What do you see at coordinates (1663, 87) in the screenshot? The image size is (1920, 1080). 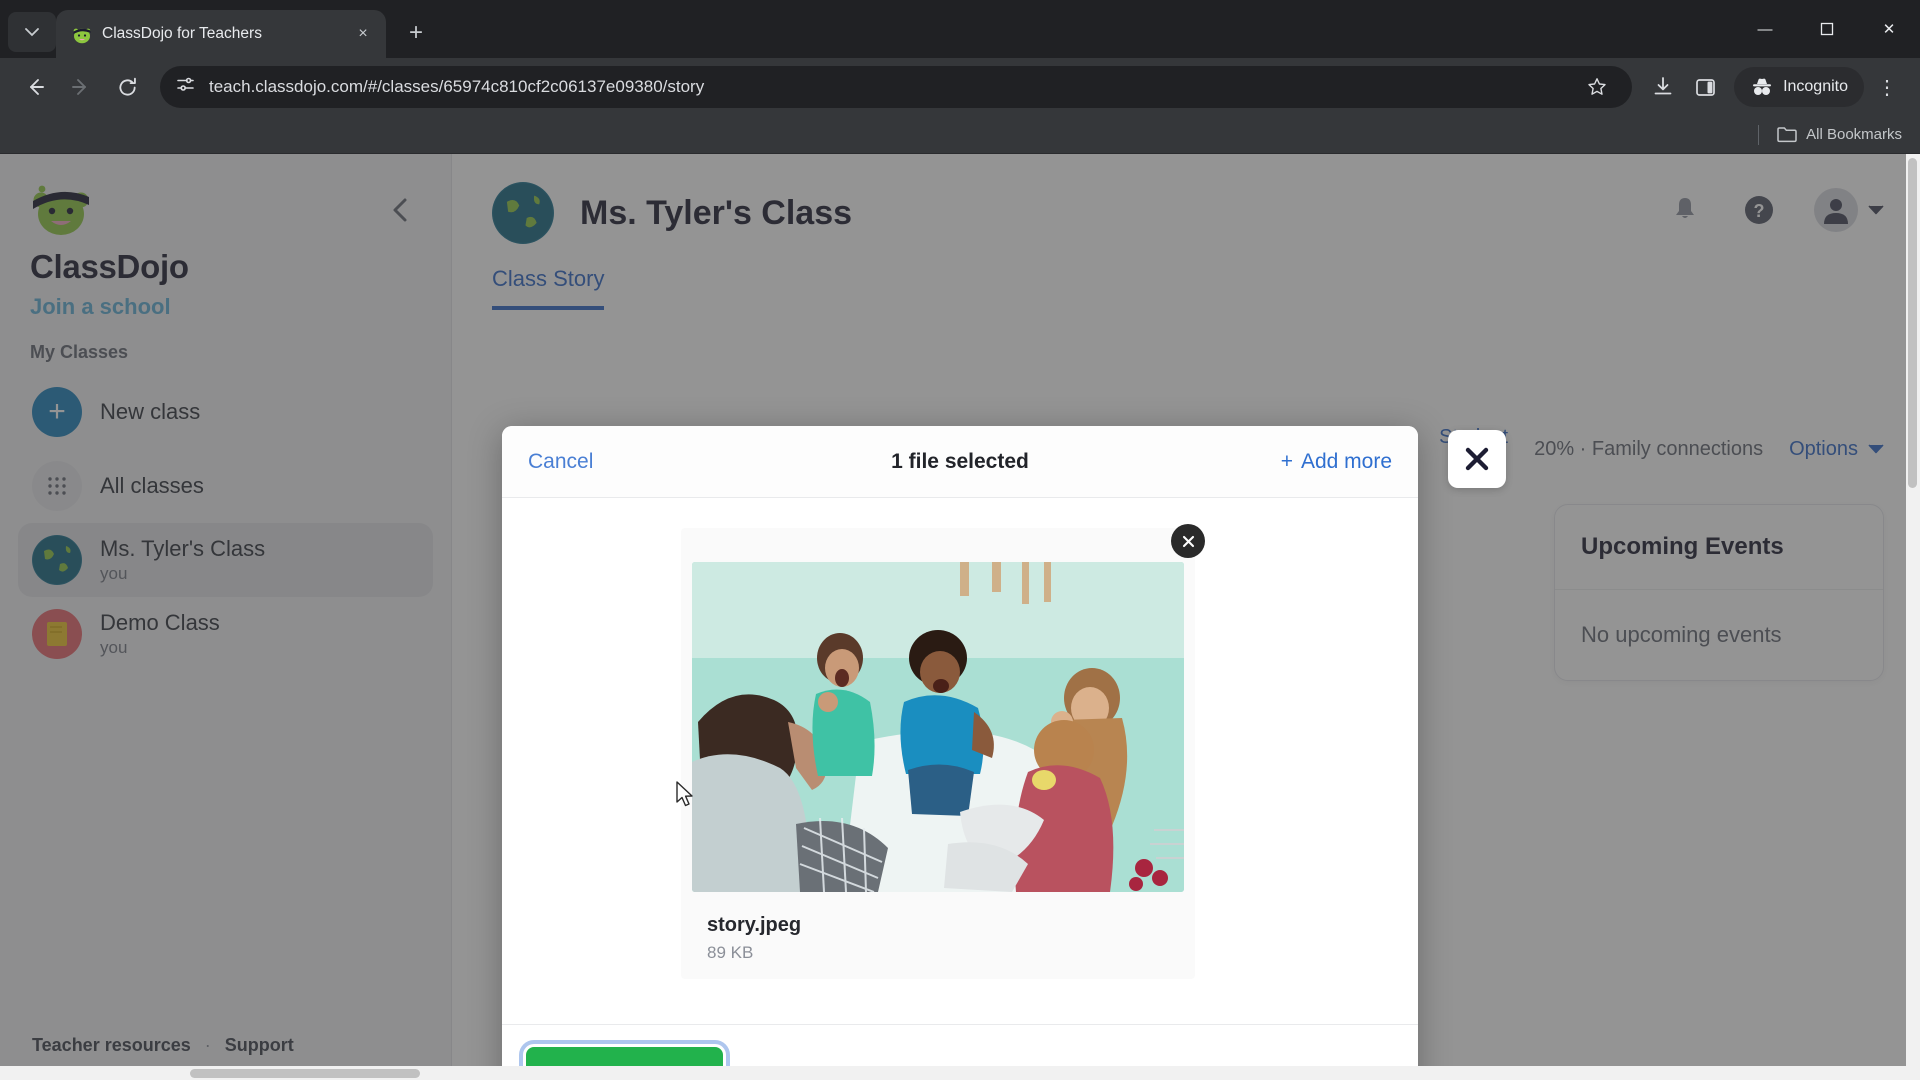 I see `download-icon` at bounding box center [1663, 87].